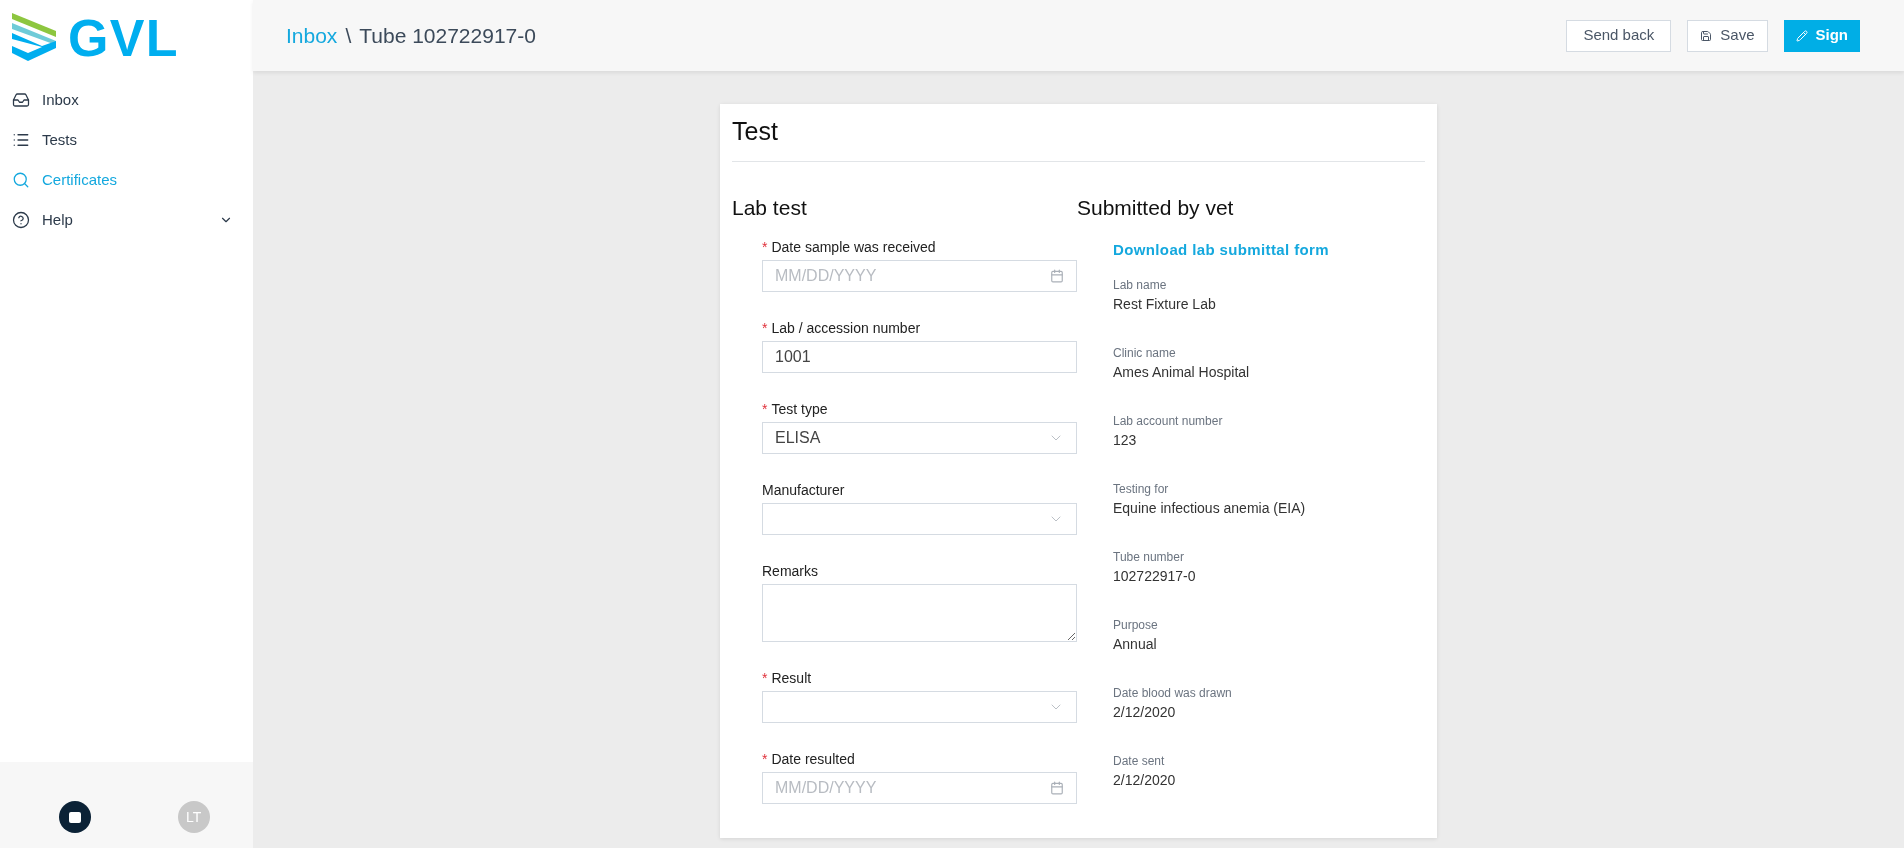  Describe the element at coordinates (919, 357) in the screenshot. I see `input-field: 1001` at that location.